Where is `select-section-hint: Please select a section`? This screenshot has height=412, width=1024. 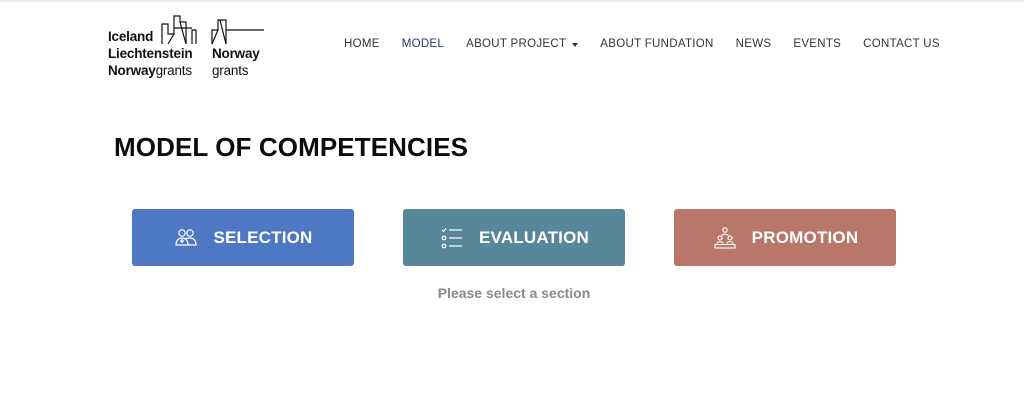 select-section-hint: Please select a section is located at coordinates (514, 293).